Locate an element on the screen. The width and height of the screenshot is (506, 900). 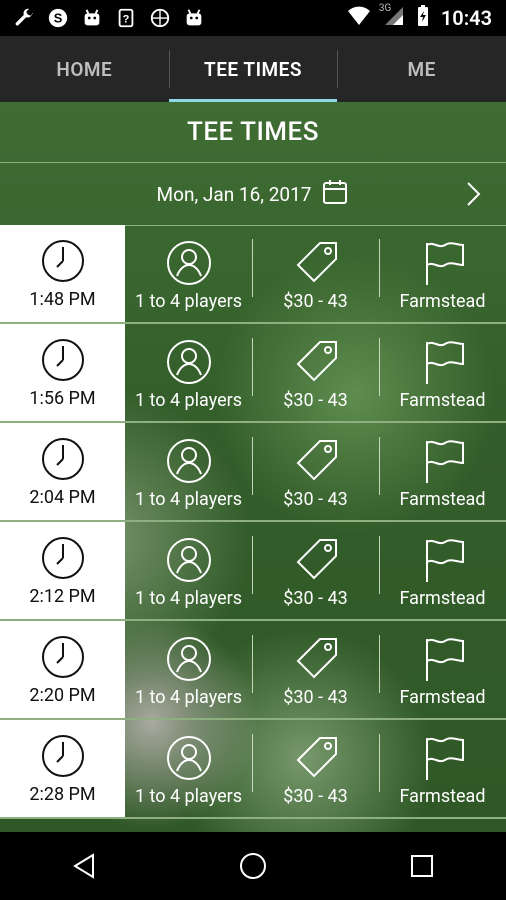
price-cell: $30 - 43 is located at coordinates (315, 273).